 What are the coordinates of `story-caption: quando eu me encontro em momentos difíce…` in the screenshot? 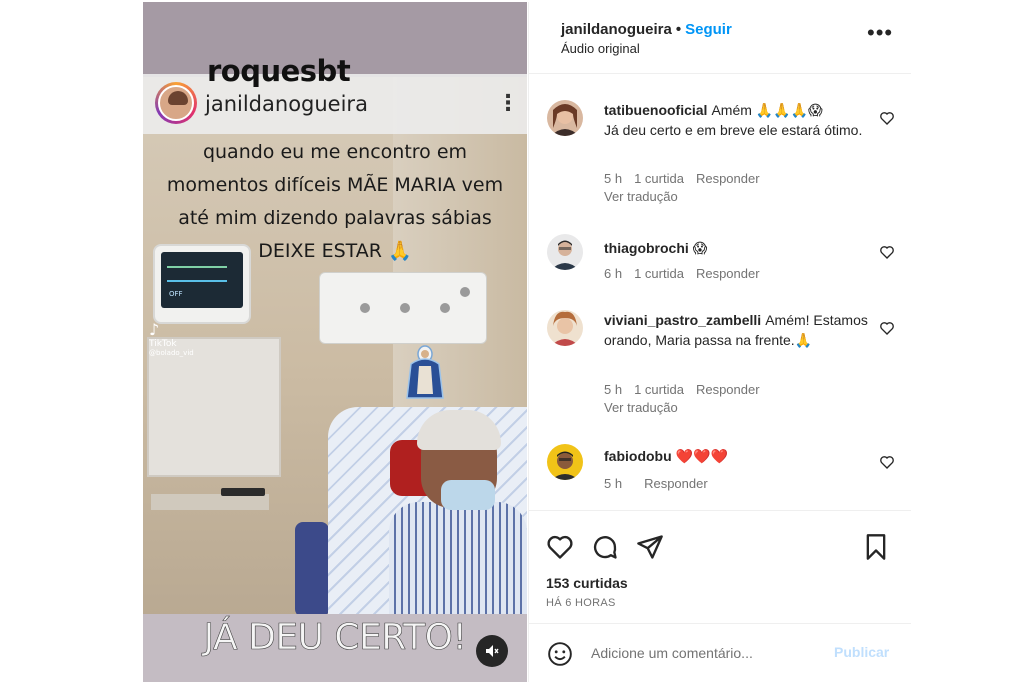 It's located at (335, 202).